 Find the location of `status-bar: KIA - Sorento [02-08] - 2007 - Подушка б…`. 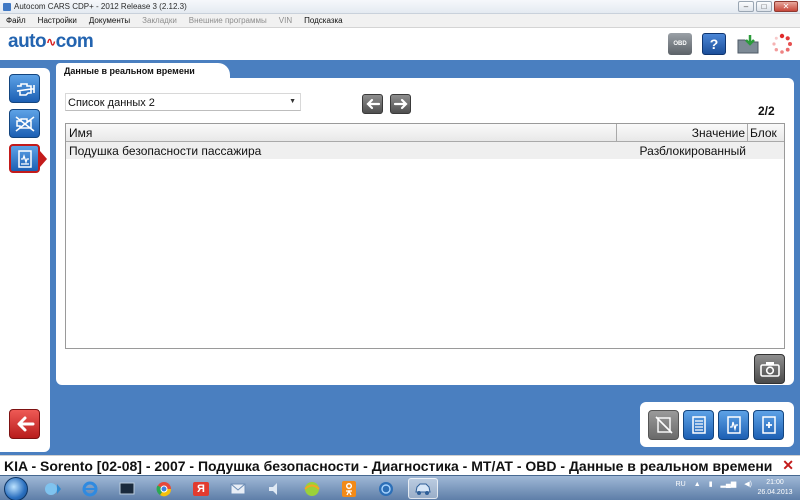

status-bar: KIA - Sorento [02-08] - 2007 - Подушка б… is located at coordinates (400, 465).